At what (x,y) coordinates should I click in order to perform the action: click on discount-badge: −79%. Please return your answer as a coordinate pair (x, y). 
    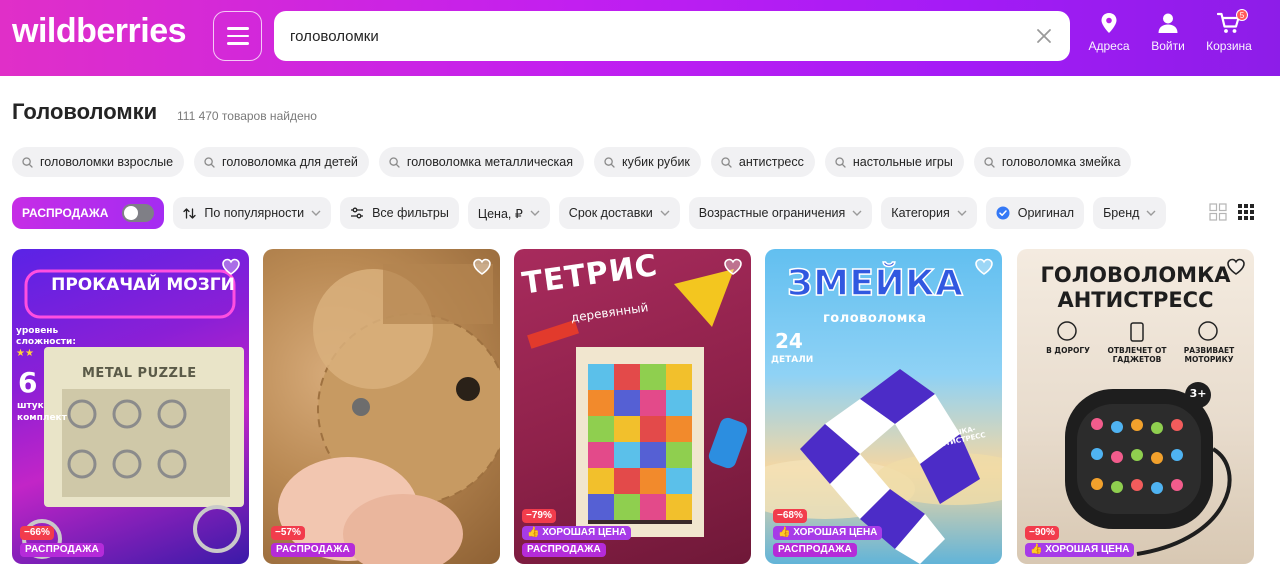
    Looking at the image, I should click on (539, 516).